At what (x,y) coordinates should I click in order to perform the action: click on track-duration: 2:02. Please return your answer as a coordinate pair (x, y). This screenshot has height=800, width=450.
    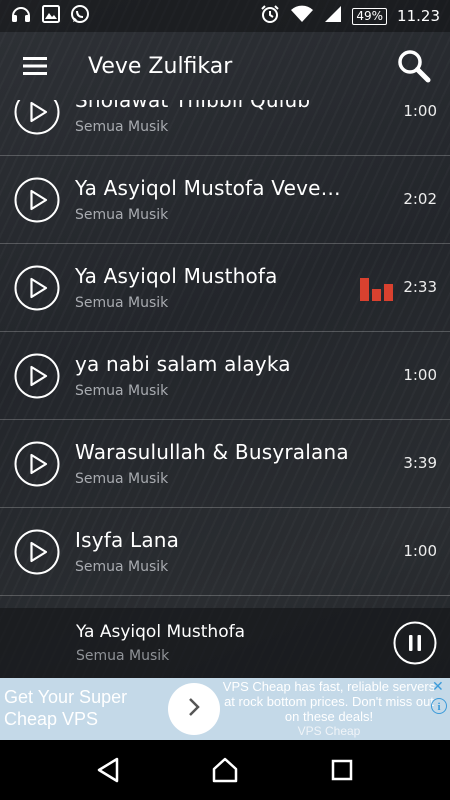
    Looking at the image, I should click on (420, 199).